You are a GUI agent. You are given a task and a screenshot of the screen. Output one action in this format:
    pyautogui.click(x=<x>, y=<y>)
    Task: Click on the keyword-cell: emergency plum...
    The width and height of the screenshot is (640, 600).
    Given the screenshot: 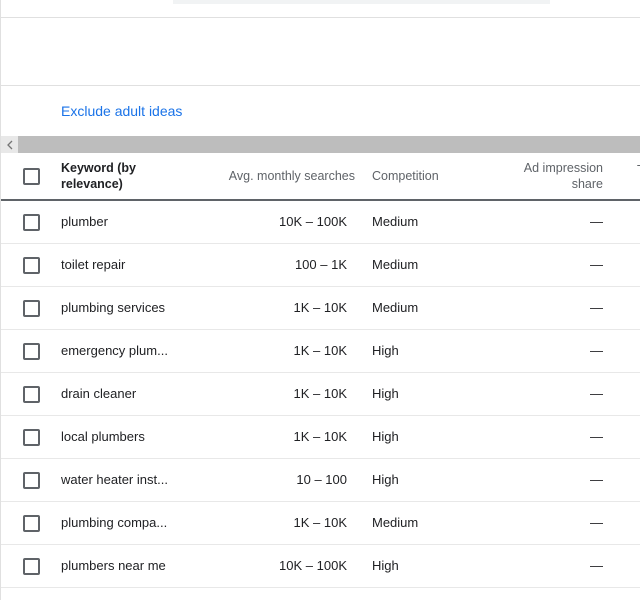 What is the action you would take?
    pyautogui.click(x=114, y=350)
    